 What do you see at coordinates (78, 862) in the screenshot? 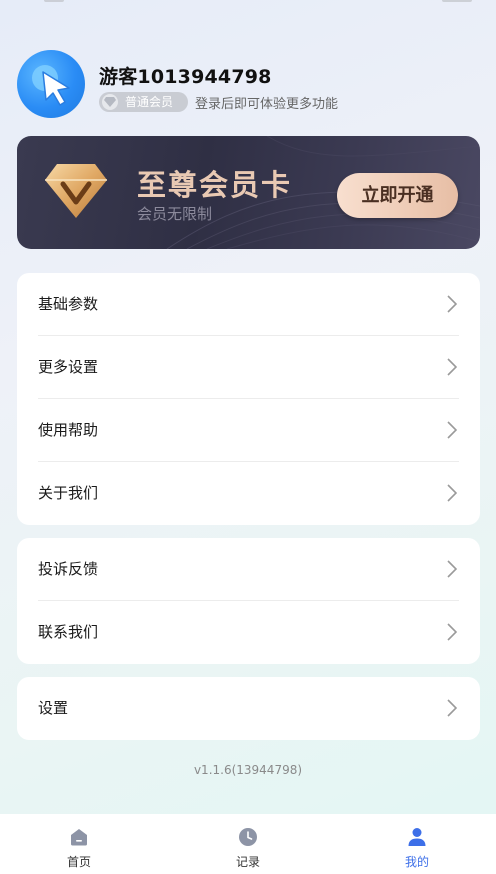
I see `tab-label: 首页` at bounding box center [78, 862].